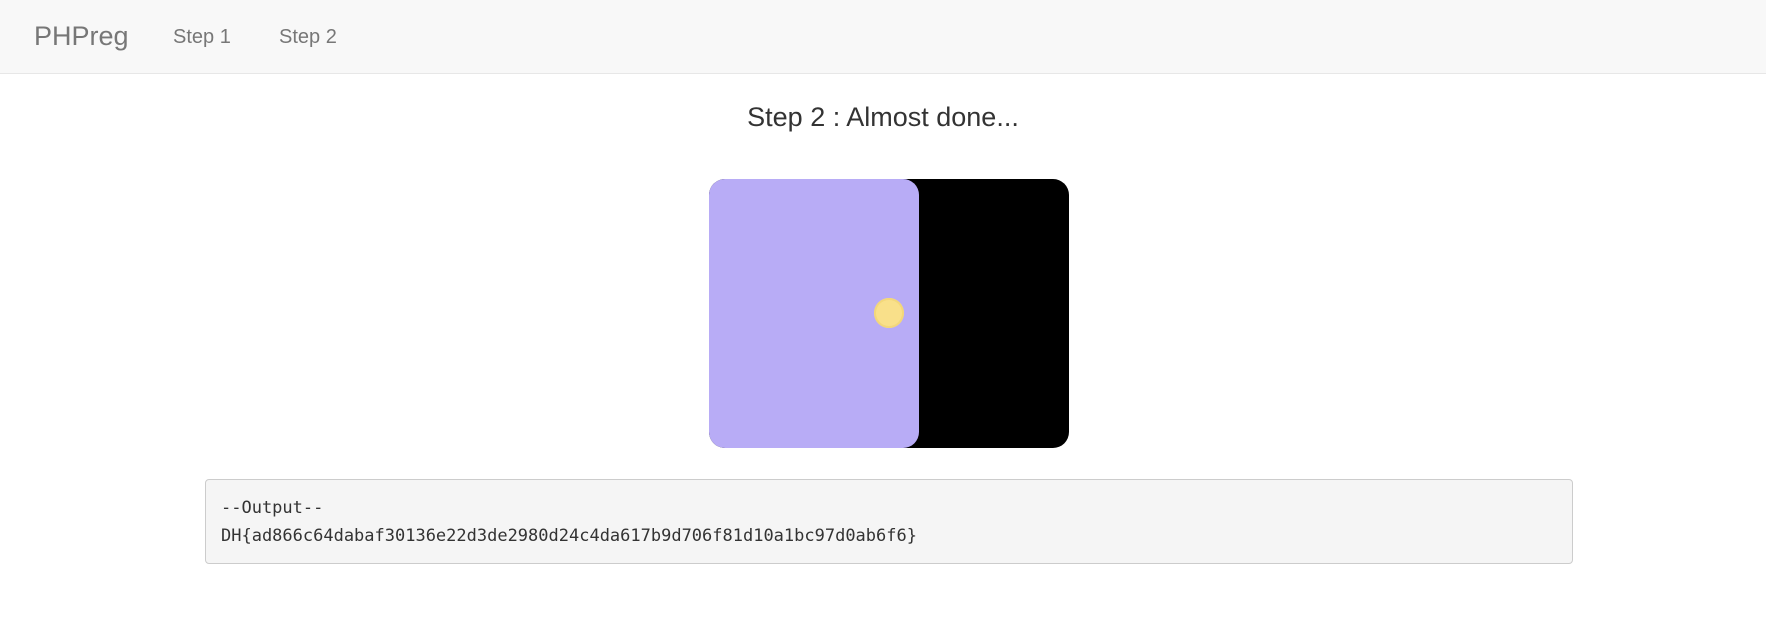  I want to click on door-knob, so click(889, 313).